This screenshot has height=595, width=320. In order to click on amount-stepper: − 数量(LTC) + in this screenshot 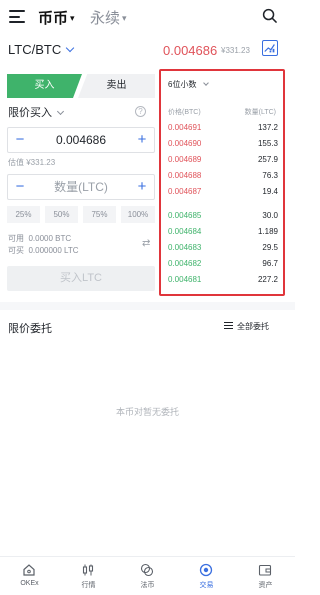, I will do `click(81, 187)`.